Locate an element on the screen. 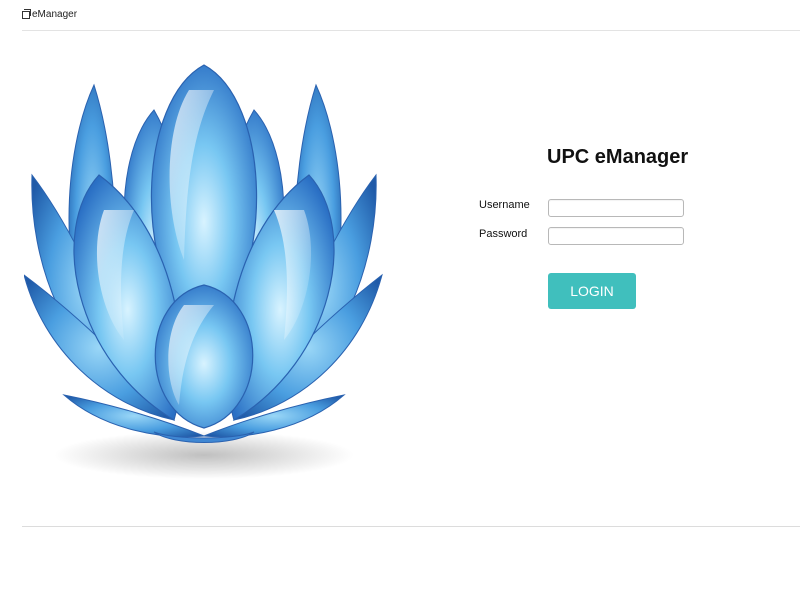  window-title: eManager is located at coordinates (55, 14).